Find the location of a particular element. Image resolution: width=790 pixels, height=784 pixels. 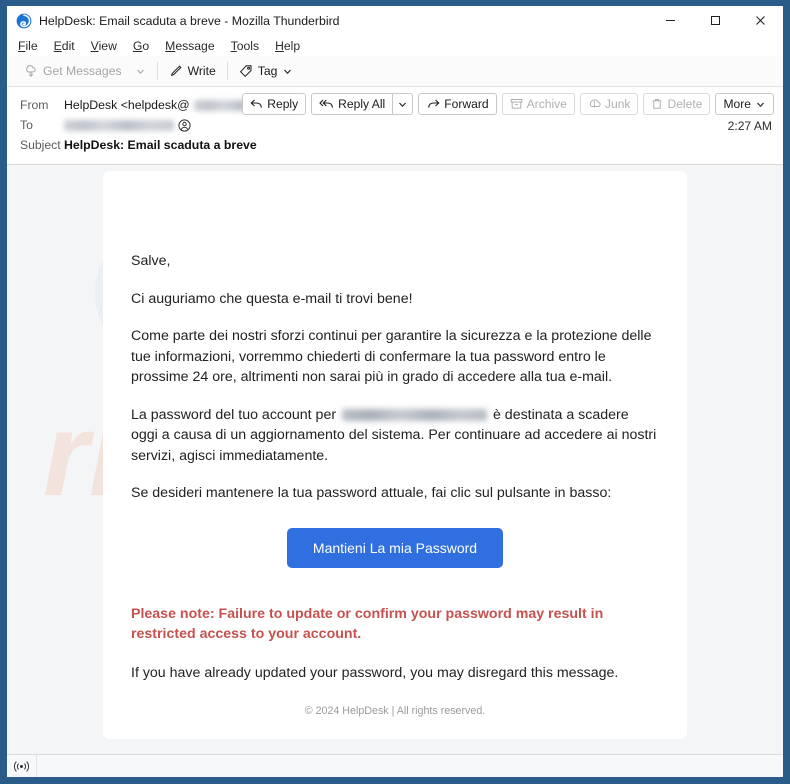

close-button is located at coordinates (760, 20).